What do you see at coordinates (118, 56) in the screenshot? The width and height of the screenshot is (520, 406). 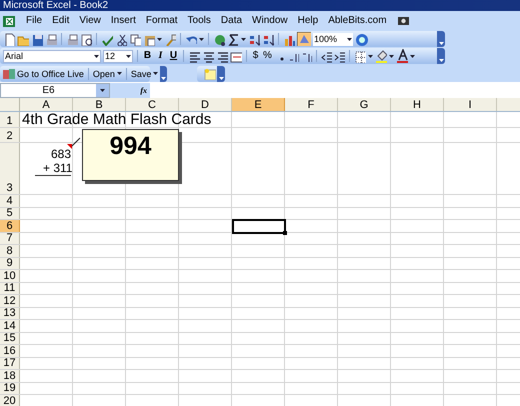 I see `font-size-field: 12` at bounding box center [118, 56].